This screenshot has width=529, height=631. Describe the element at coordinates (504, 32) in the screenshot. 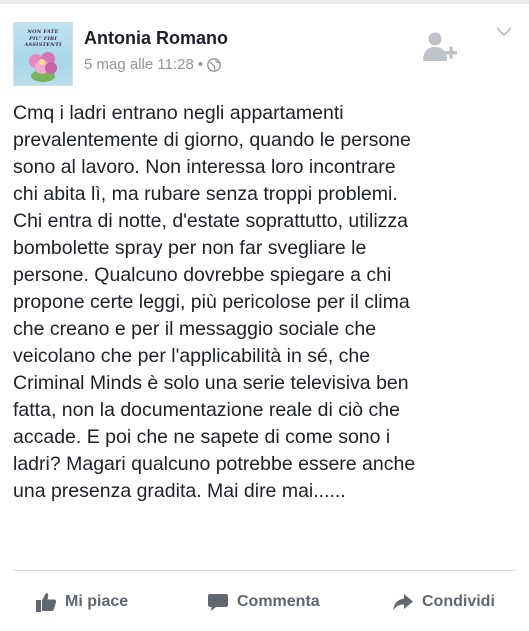

I see `chevron-down-icon` at that location.